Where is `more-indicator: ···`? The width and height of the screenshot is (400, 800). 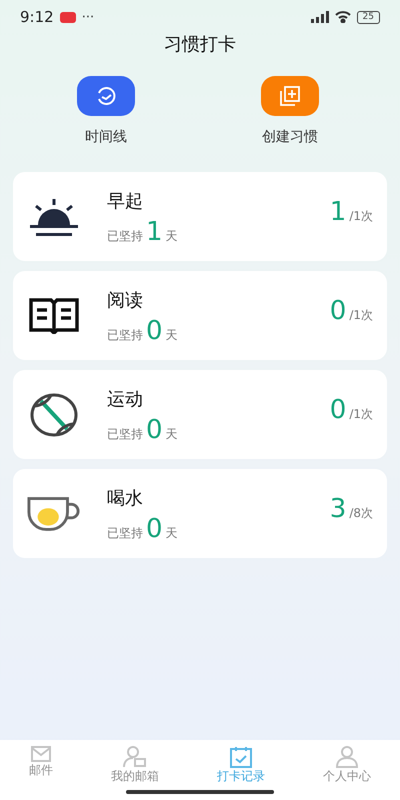
more-indicator: ··· is located at coordinates (88, 17).